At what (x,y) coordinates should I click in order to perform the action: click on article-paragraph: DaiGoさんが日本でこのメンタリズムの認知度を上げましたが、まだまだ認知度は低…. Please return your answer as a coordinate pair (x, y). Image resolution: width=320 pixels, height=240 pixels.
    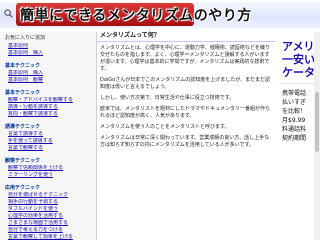
    Looking at the image, I should click on (185, 83).